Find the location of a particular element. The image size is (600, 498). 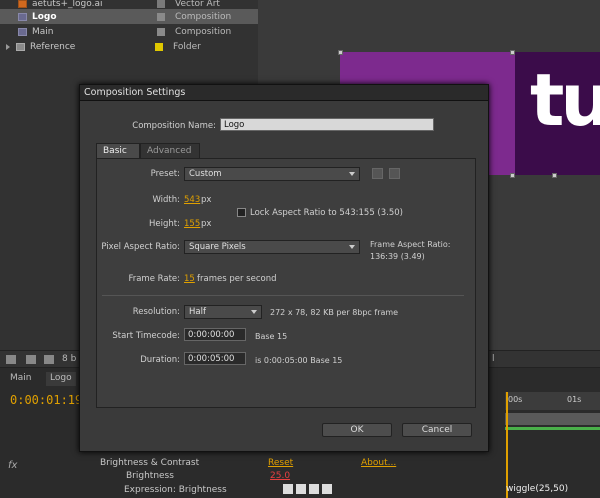

current-time-display: 0:00:01:19 is located at coordinates (46, 400).